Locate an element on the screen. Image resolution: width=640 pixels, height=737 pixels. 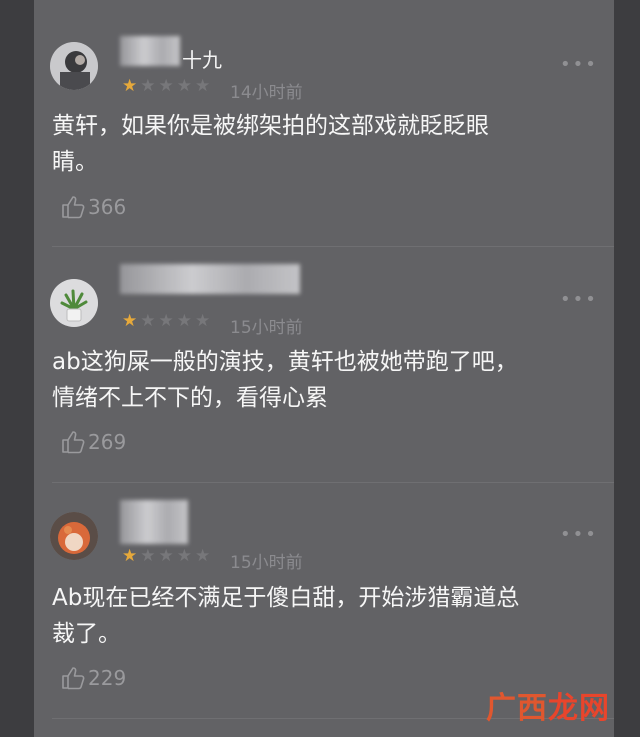
like-button: 269 is located at coordinates (93, 442).